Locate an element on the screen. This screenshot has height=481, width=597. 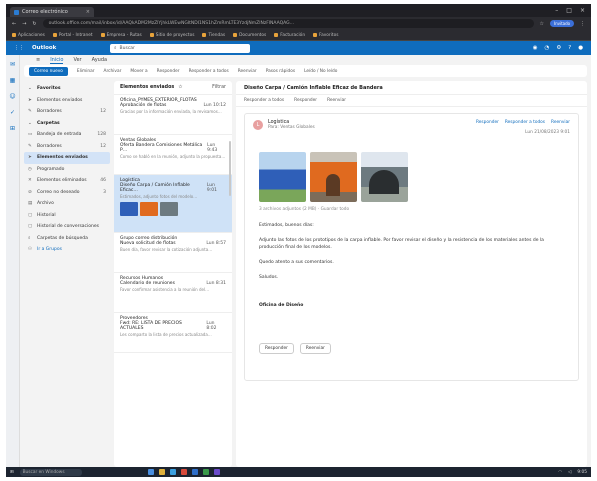
scrollbar is located at coordinates (230, 168).